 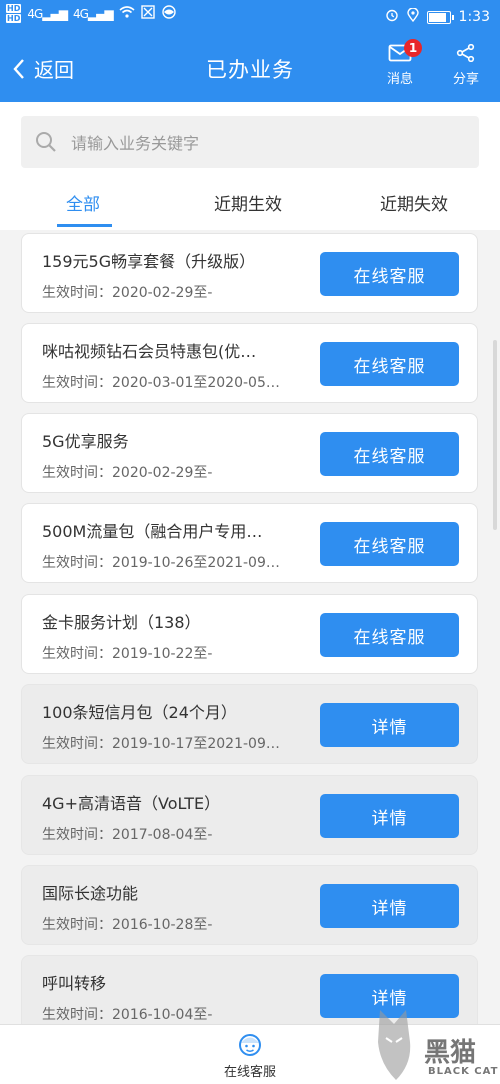 I want to click on online-service-label: 在线客服, so click(x=249, y=1072).